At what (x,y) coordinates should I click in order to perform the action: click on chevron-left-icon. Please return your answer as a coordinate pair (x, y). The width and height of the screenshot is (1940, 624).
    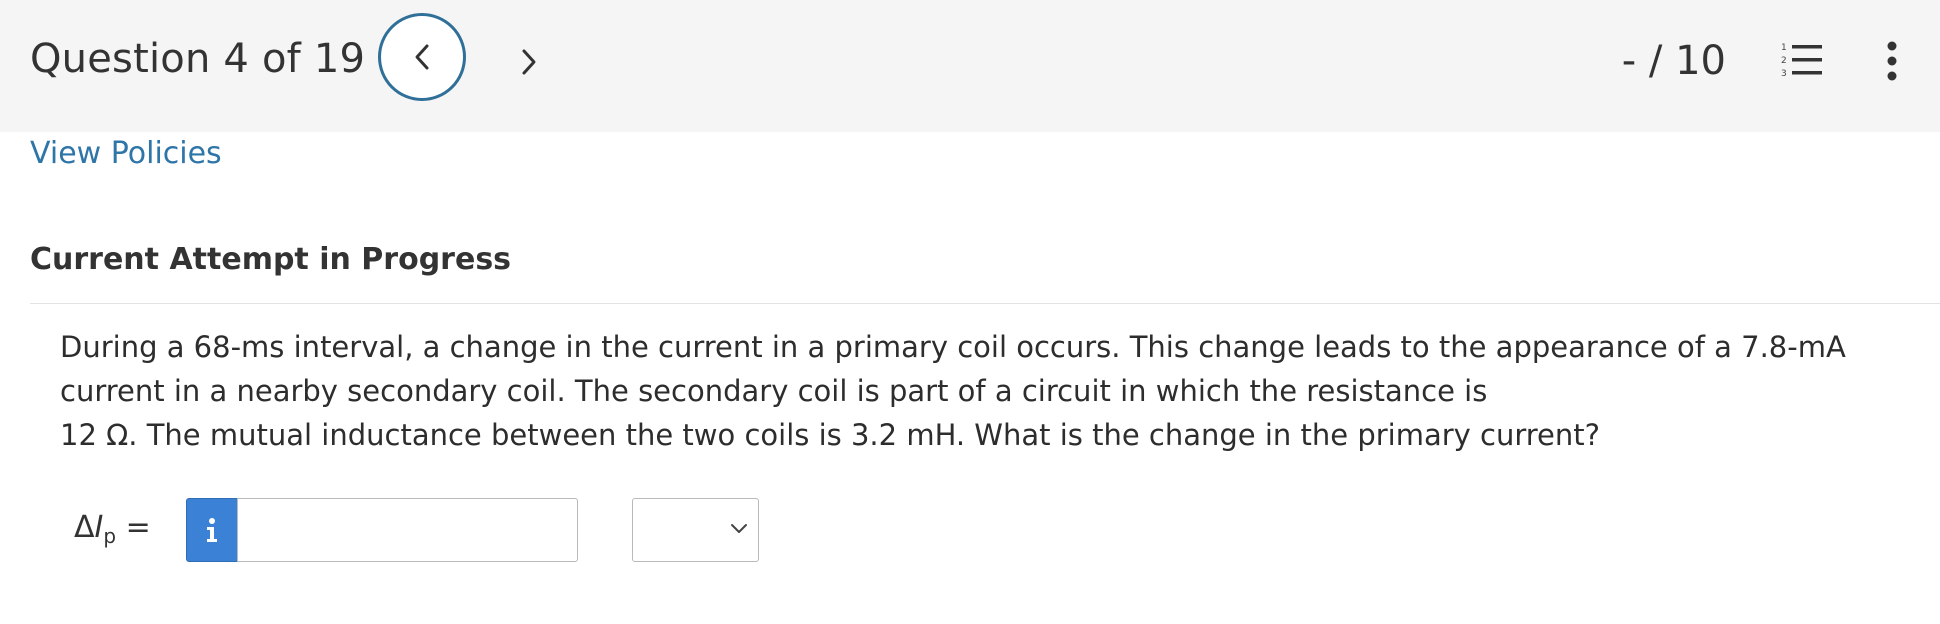
    Looking at the image, I should click on (422, 57).